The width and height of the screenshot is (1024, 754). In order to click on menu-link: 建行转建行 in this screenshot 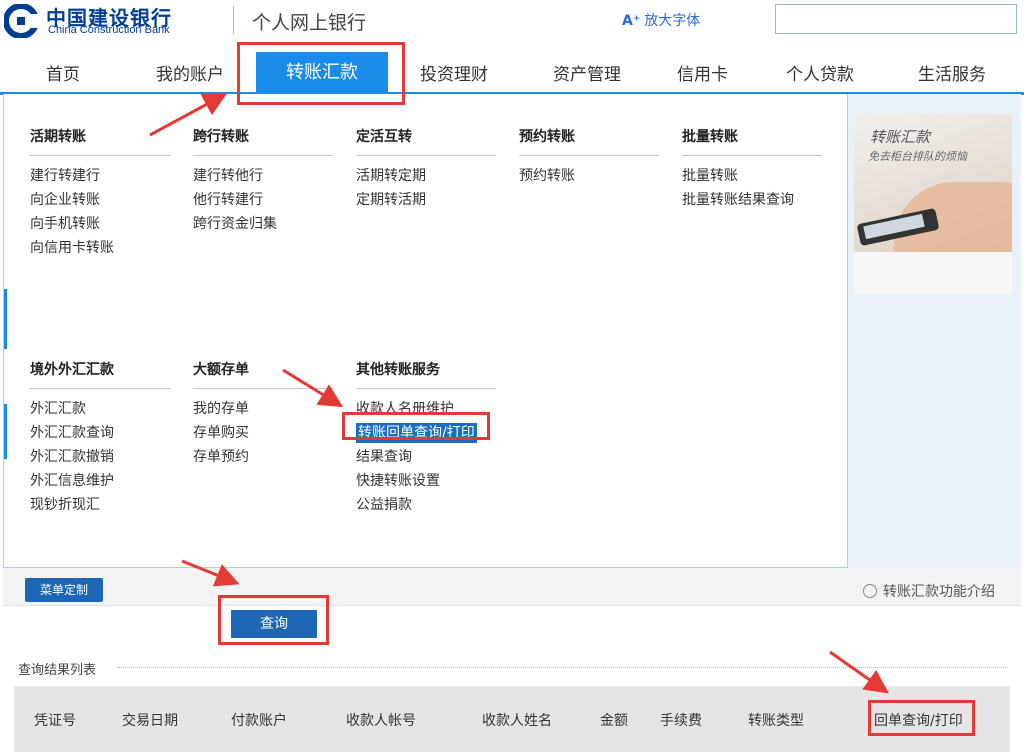, I will do `click(100, 176)`.